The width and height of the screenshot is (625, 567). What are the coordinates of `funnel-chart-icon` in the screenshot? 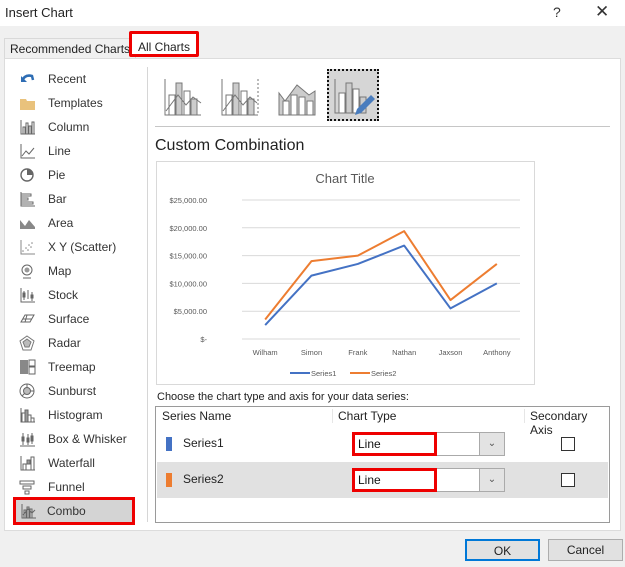 It's located at (27, 487).